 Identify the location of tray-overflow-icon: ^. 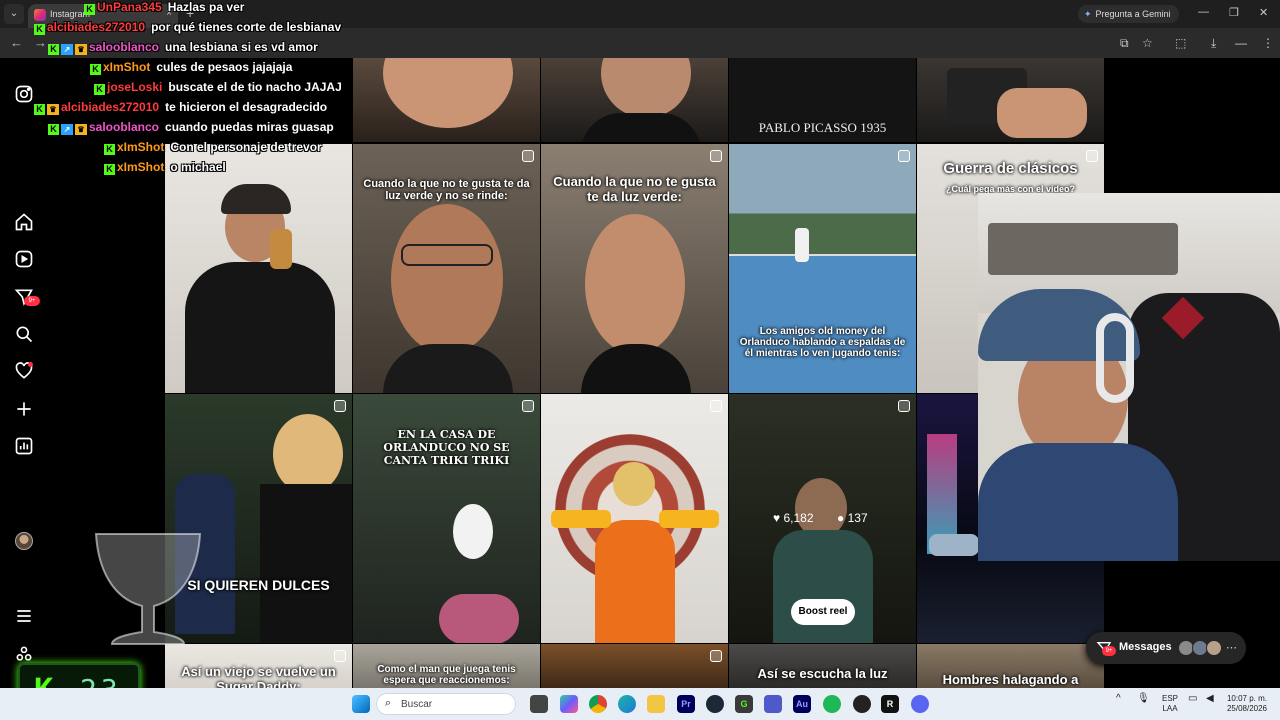
(1118, 699).